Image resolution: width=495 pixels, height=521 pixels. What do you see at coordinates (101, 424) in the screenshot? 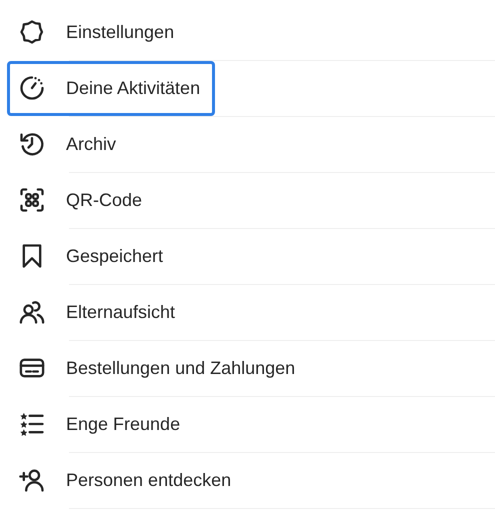
I see `menu-item: Enge Freunde` at bounding box center [101, 424].